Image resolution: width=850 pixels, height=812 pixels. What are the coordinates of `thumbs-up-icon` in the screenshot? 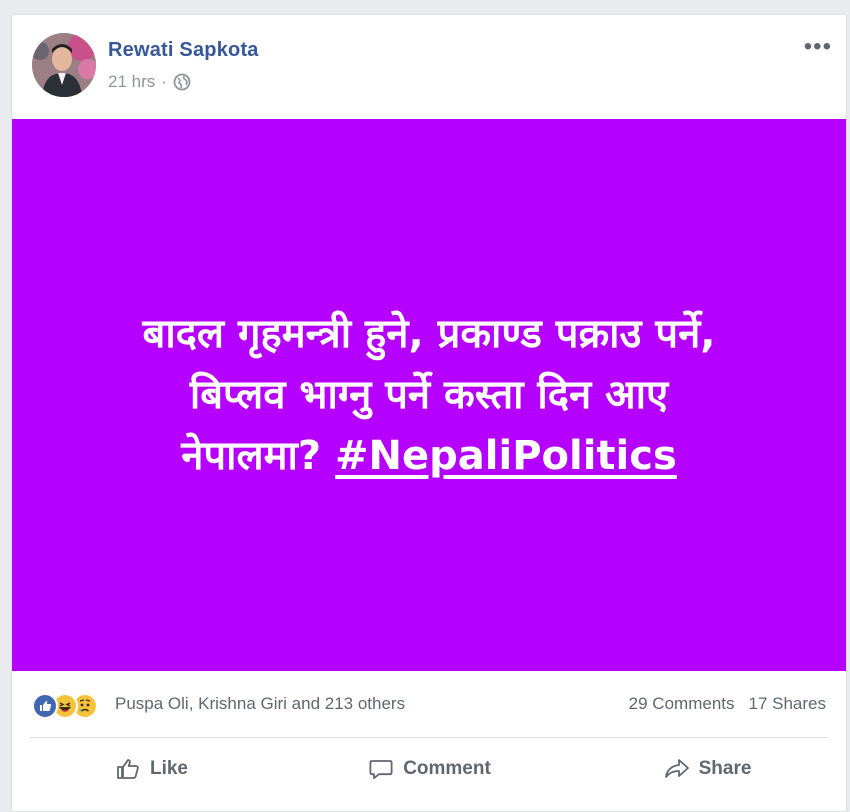 It's located at (128, 769).